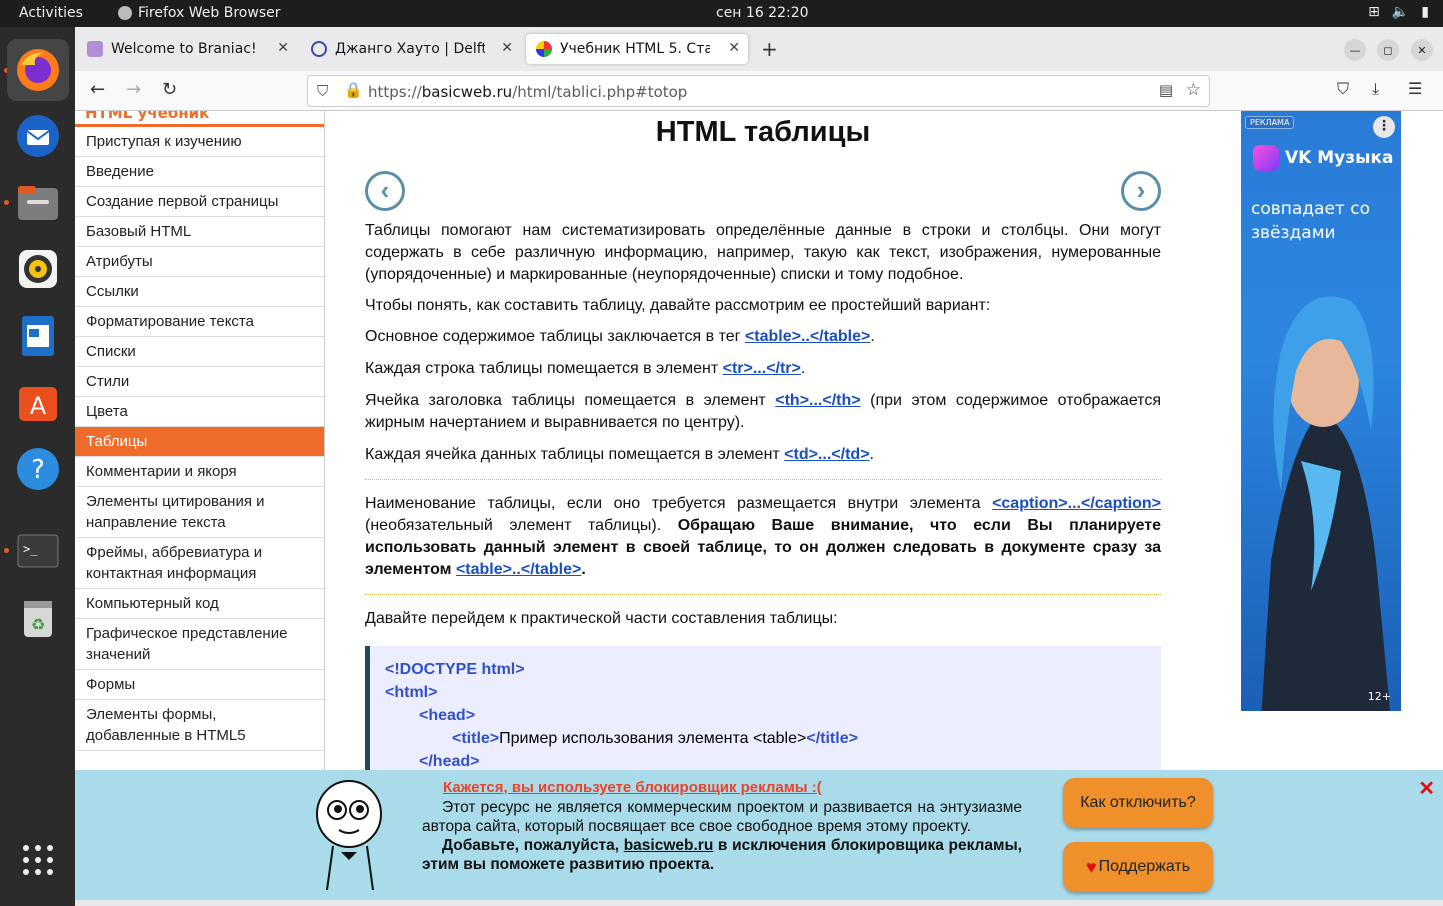  Describe the element at coordinates (447, 715) in the screenshot. I see `code-line: <head>` at that location.